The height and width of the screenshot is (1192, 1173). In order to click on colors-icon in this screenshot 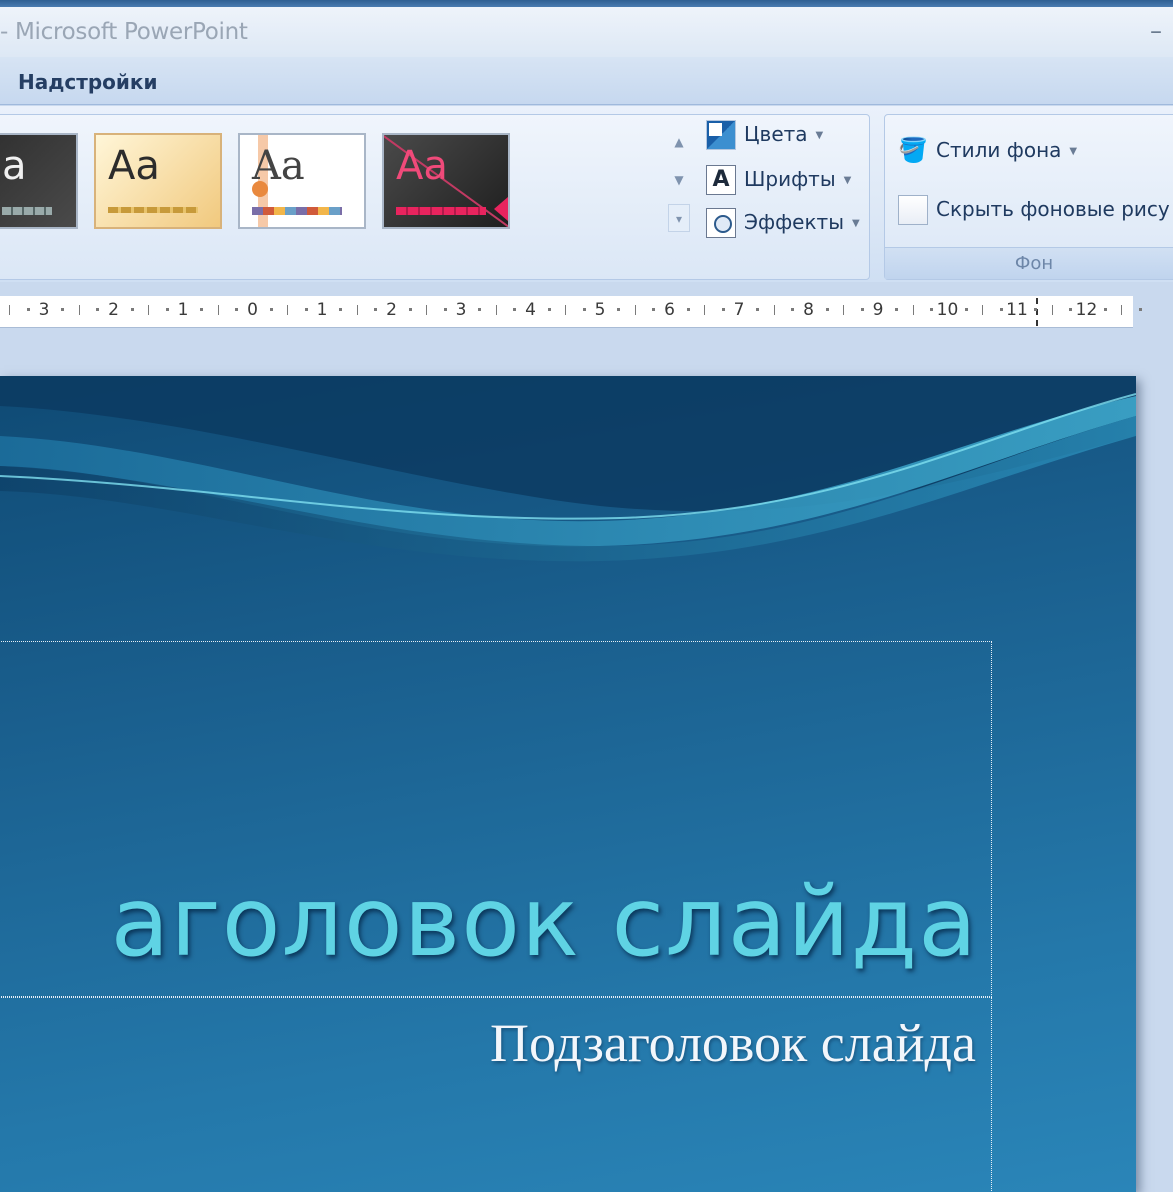, I will do `click(721, 135)`.